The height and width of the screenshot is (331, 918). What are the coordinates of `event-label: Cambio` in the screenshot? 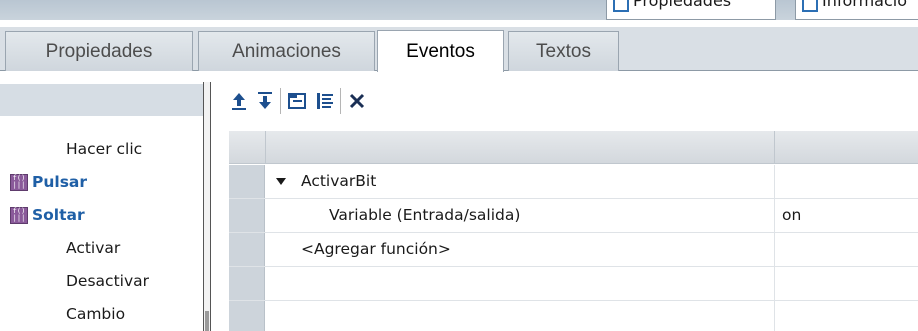 It's located at (96, 314).